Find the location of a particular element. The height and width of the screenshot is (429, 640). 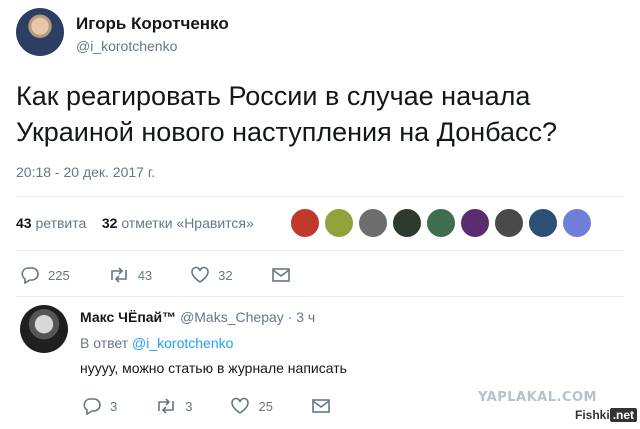

reply-retweet-button: 3 is located at coordinates (173, 406).